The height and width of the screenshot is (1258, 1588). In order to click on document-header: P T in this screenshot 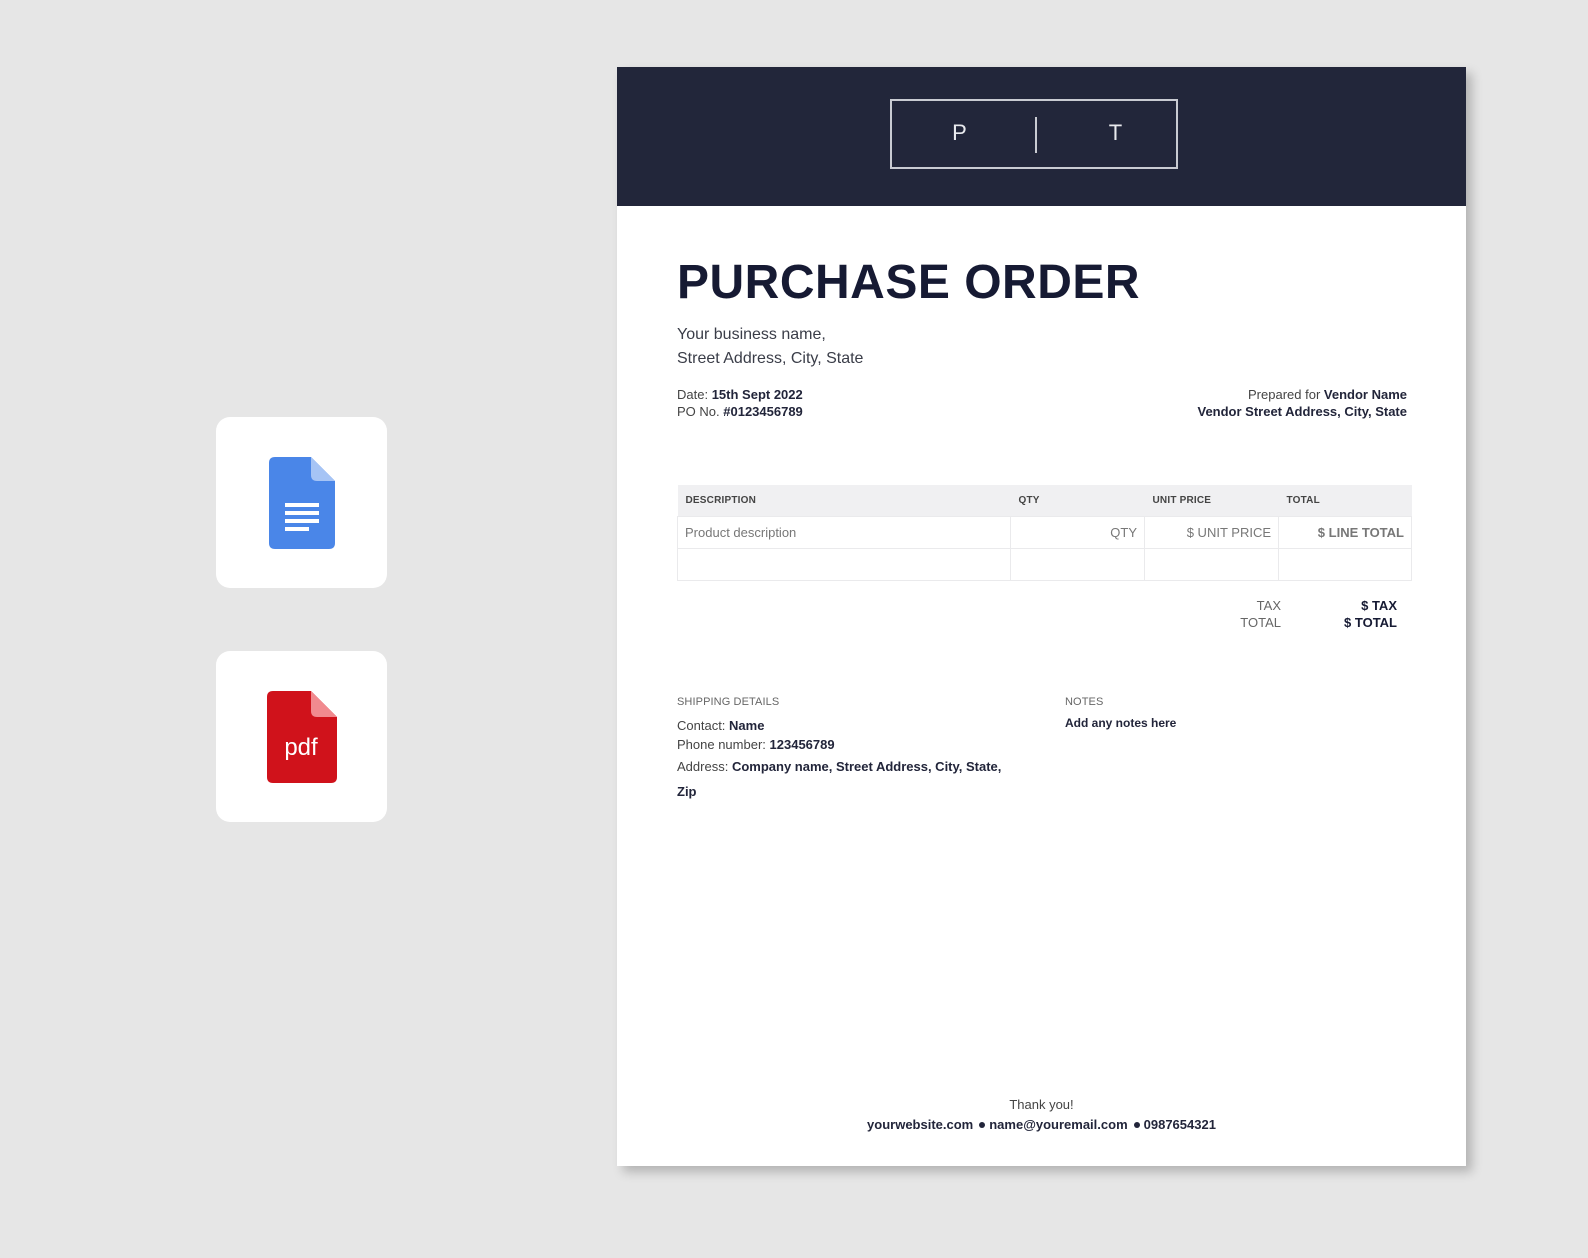, I will do `click(1041, 136)`.